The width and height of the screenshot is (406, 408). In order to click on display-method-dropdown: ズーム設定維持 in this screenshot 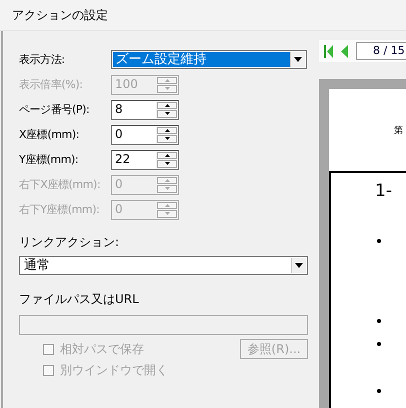, I will do `click(208, 59)`.